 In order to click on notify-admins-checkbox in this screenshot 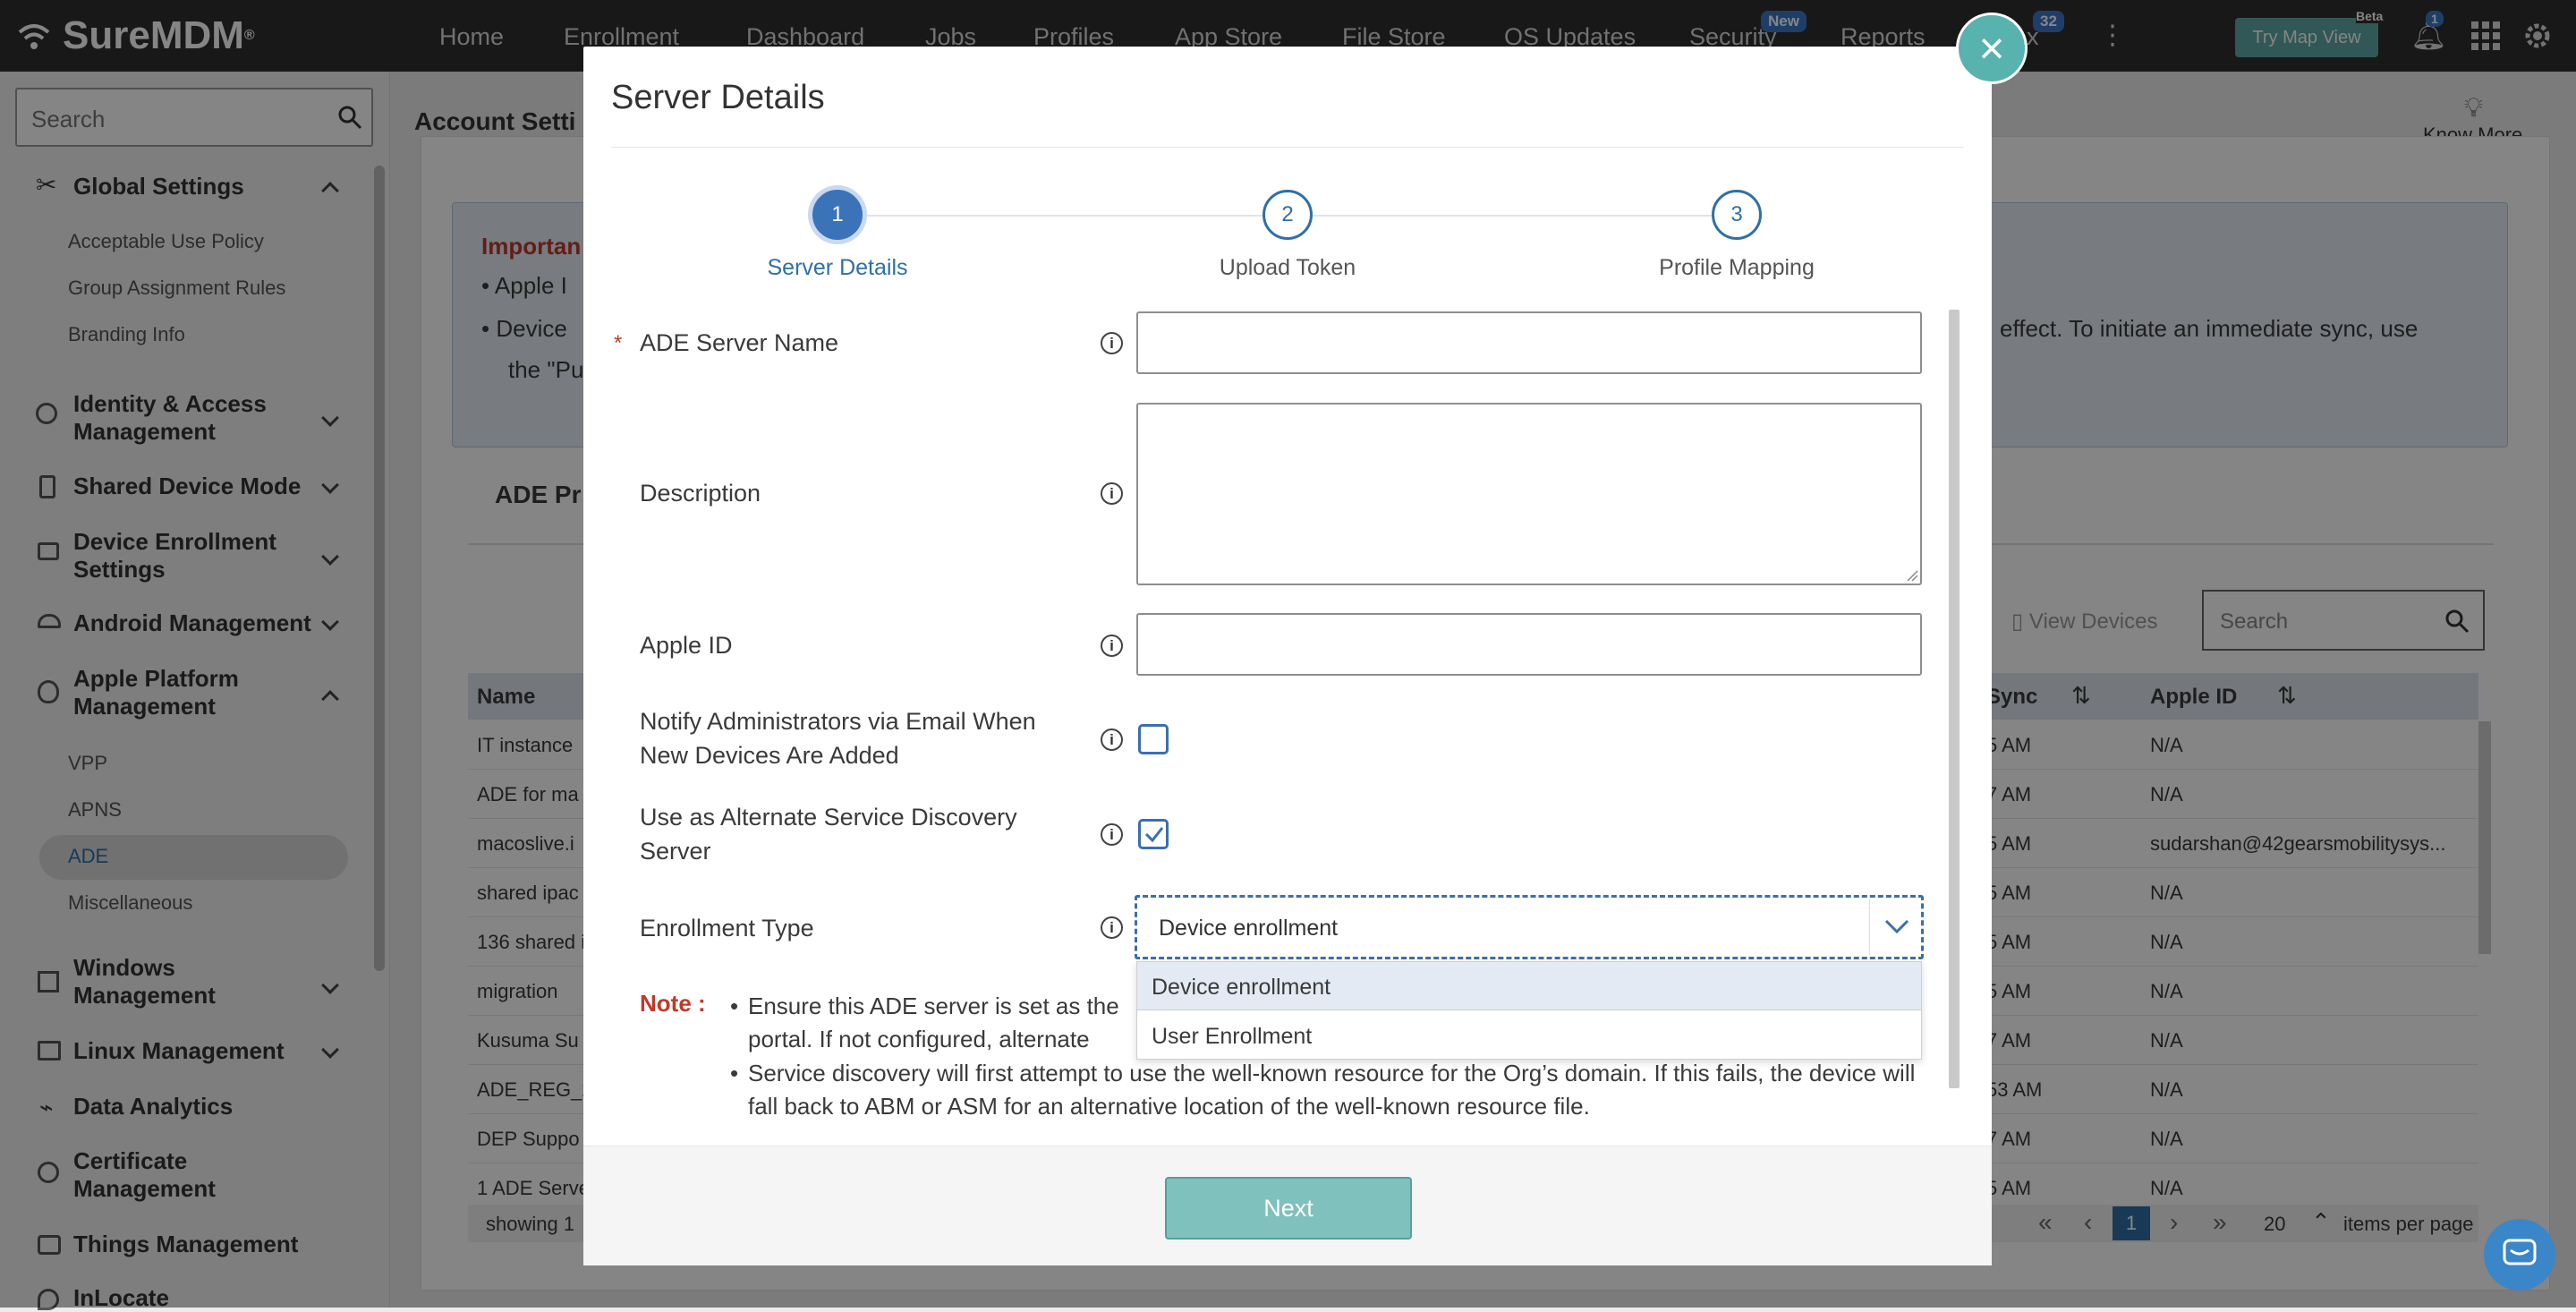, I will do `click(1153, 739)`.